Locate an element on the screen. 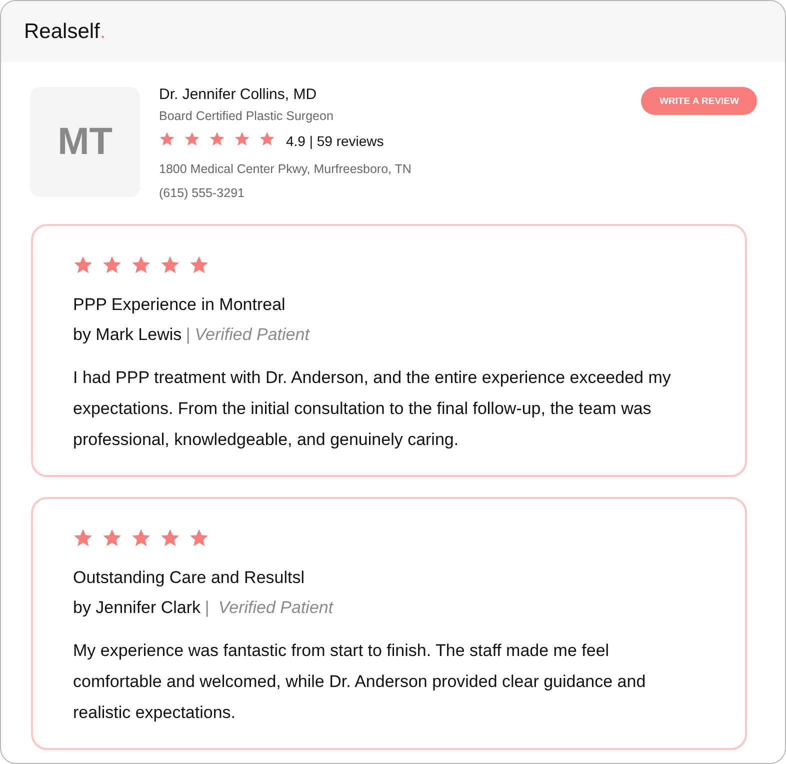 This screenshot has width=786, height=764. review-title: Outstanding Care and Resultsl is located at coordinates (189, 578).